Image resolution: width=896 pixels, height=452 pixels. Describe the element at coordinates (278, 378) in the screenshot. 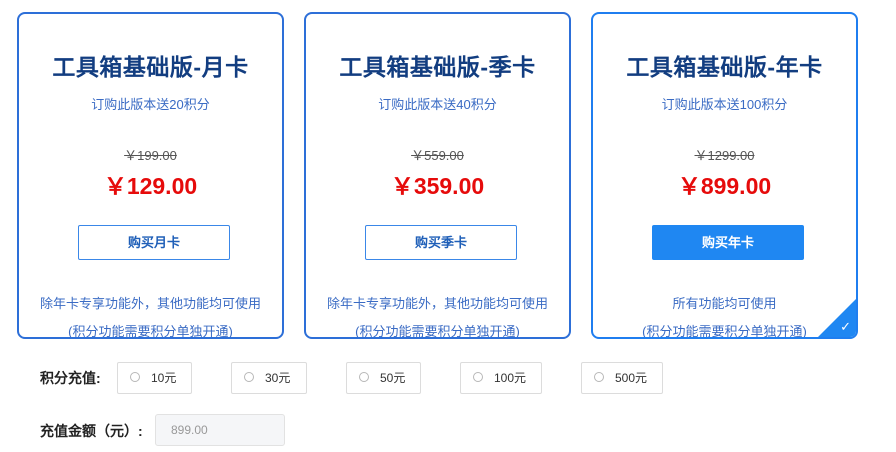

I see `recharge-option-label: 30元` at that location.